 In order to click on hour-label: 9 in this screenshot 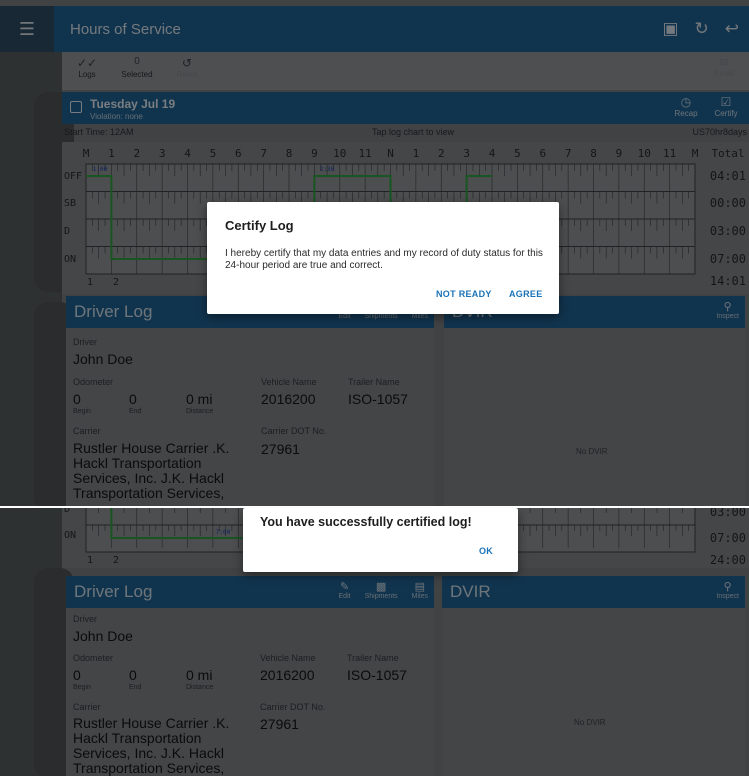, I will do `click(619, 153)`.